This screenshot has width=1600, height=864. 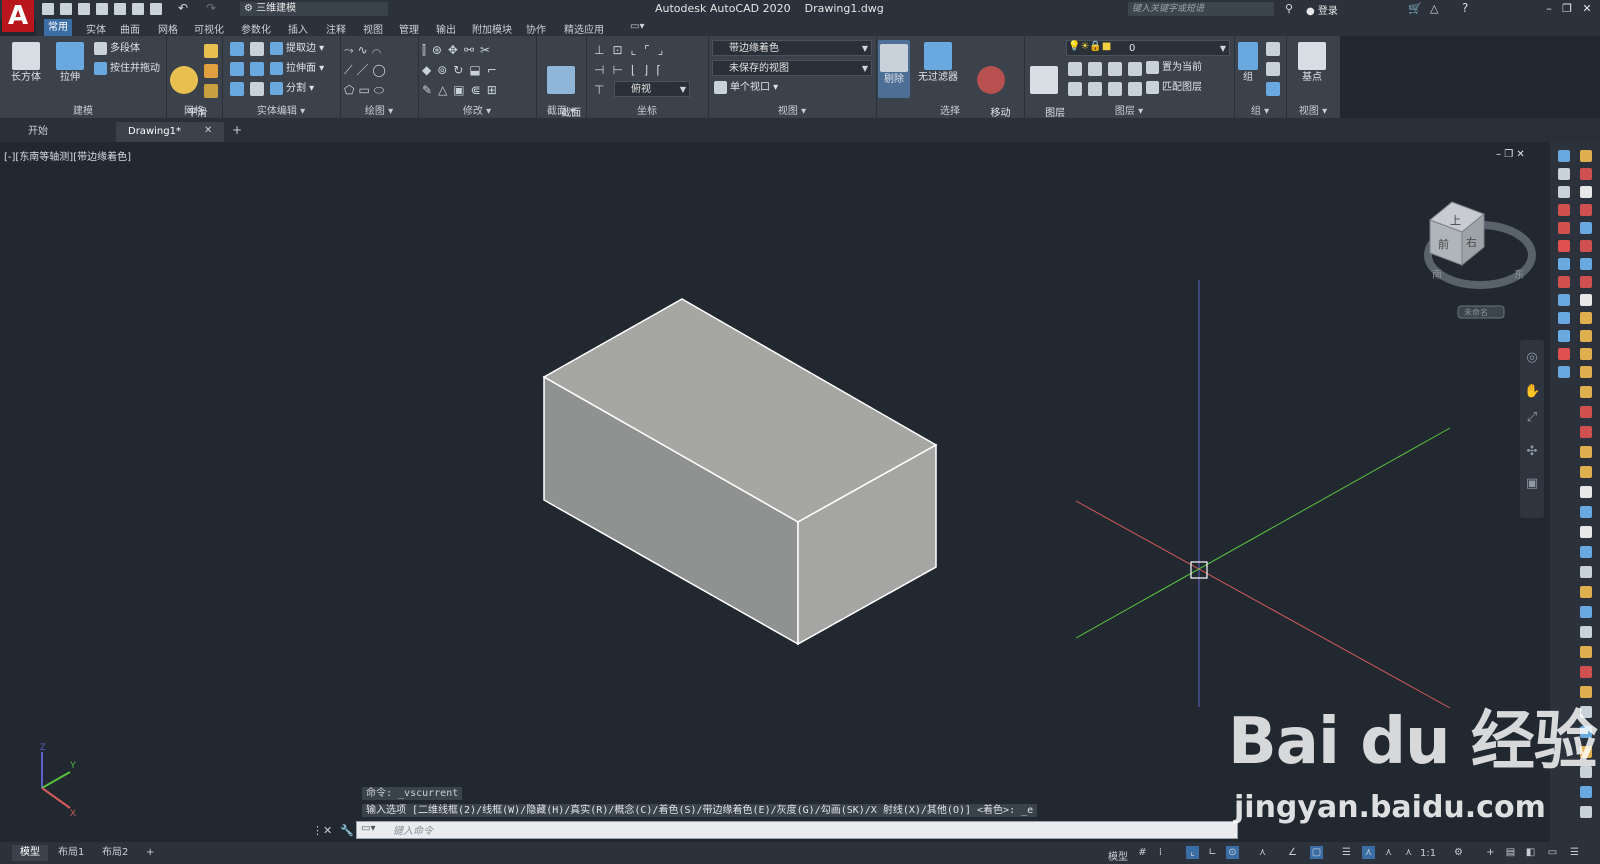 What do you see at coordinates (1118, 855) in the screenshot?
I see `model-space-toggle: 模型` at bounding box center [1118, 855].